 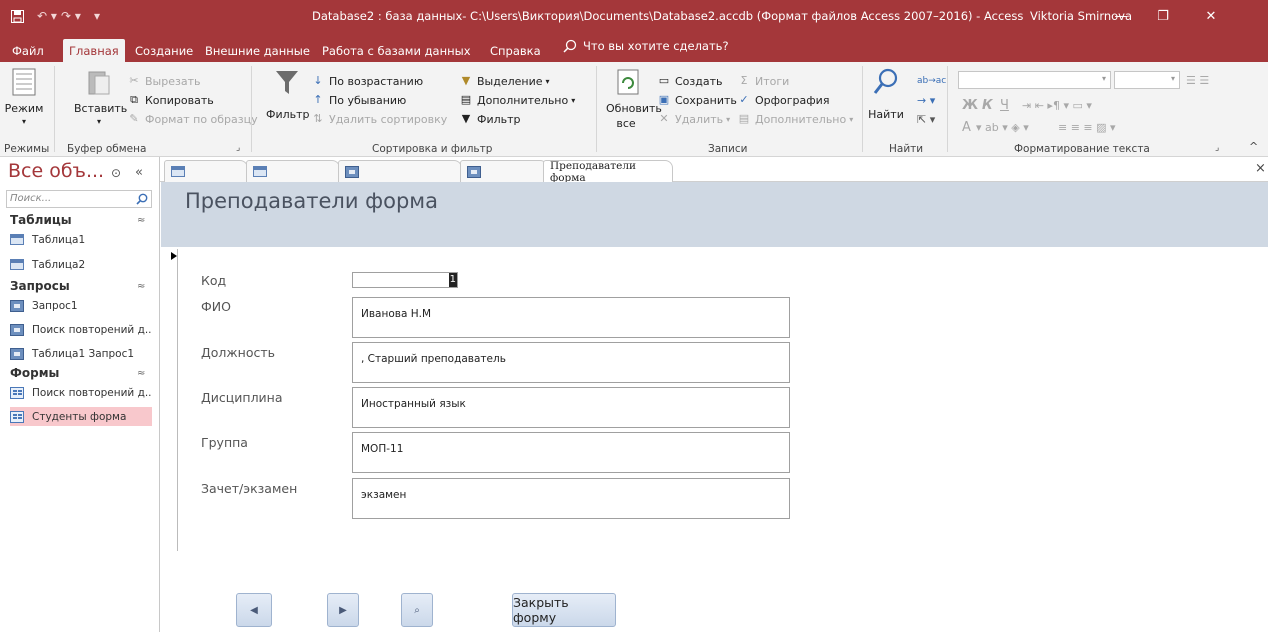 What do you see at coordinates (343, 610) in the screenshot?
I see `next-record-button: ▶` at bounding box center [343, 610].